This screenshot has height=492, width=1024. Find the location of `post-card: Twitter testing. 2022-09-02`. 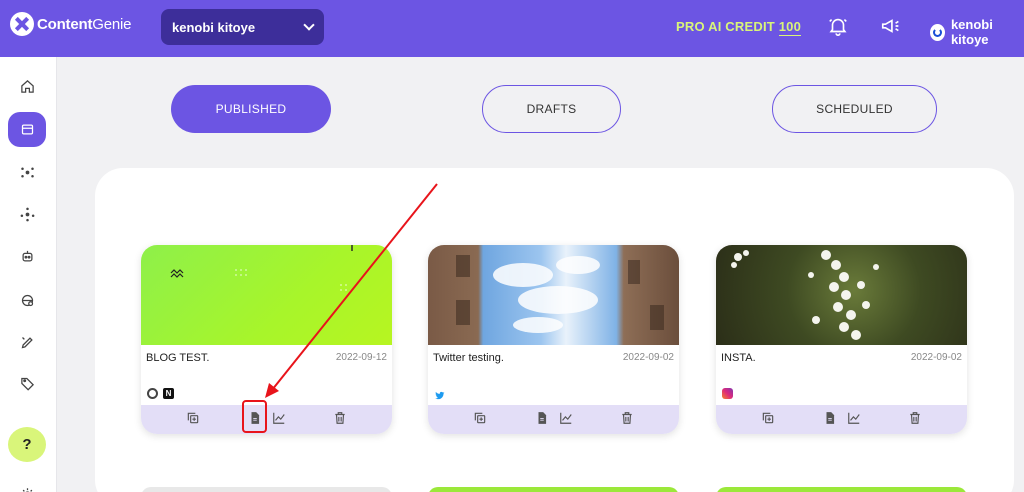

post-card: Twitter testing. 2022-09-02 is located at coordinates (553, 339).